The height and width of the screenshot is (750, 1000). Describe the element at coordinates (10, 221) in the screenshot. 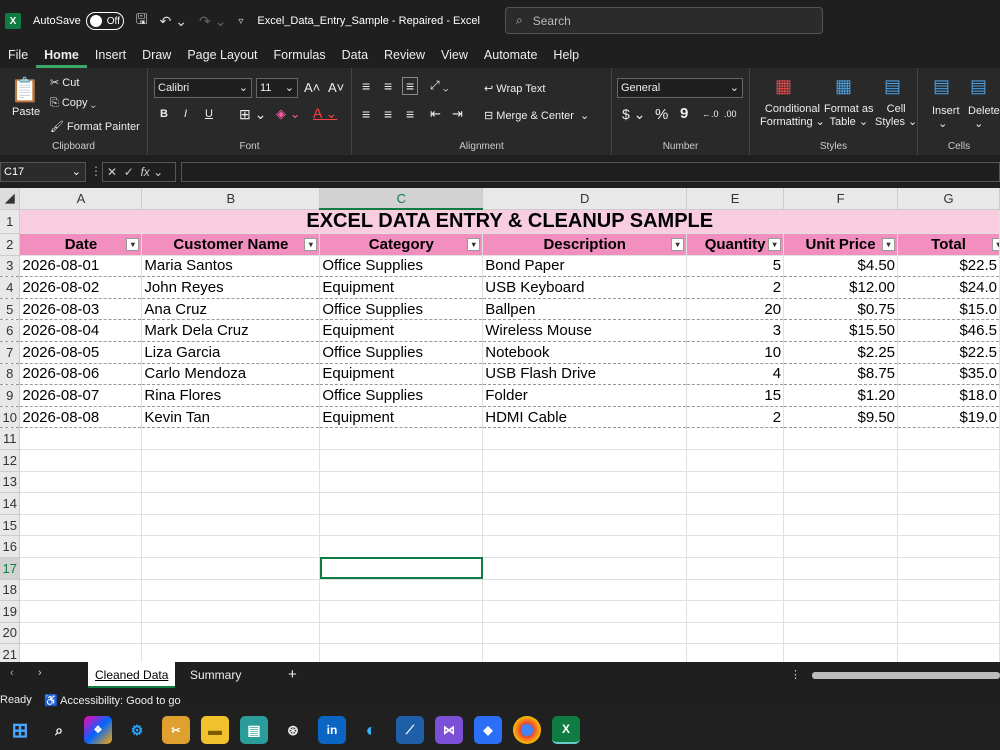

I see `row-header: 1` at that location.